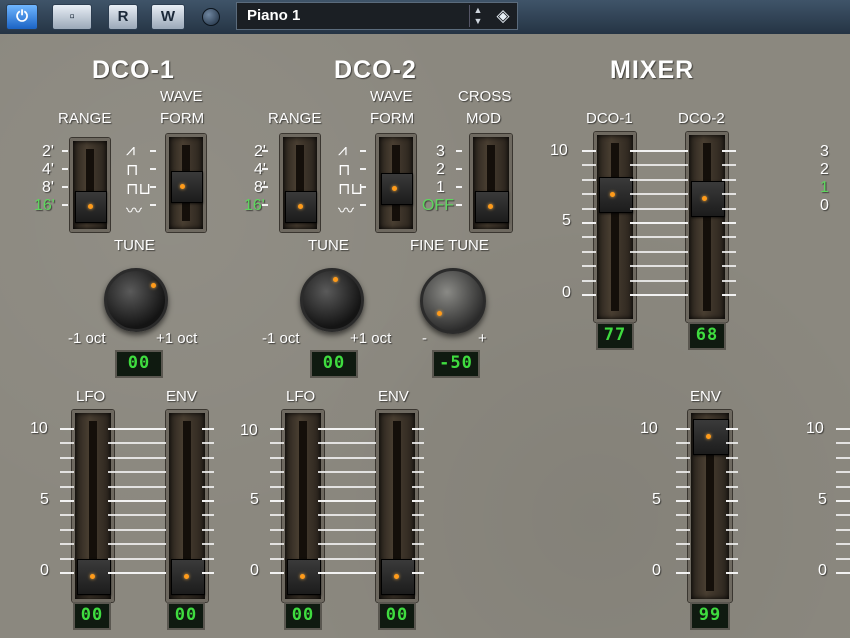  I want to click on cross-mod-handle, so click(492, 207).